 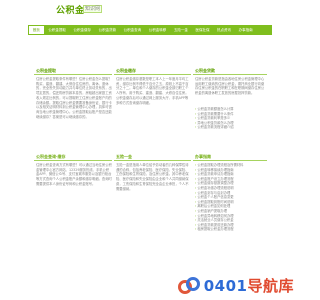 What do you see at coordinates (189, 286) in the screenshot?
I see `watermark-logo-icon` at bounding box center [189, 286].